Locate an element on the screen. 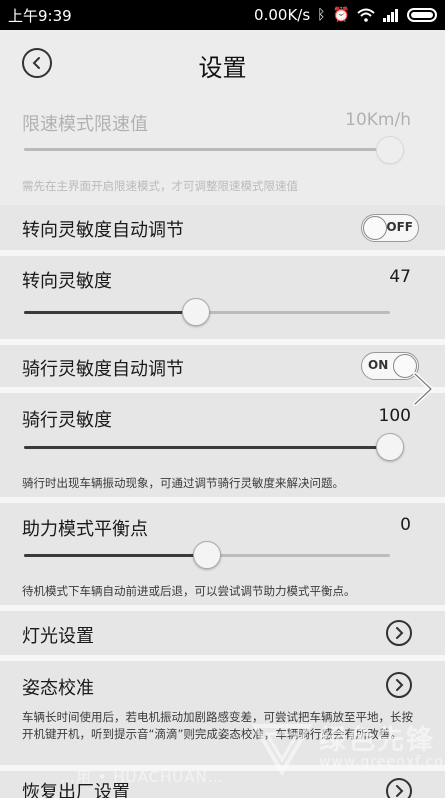 Image resolution: width=445 pixels, height=798 pixels. turn-sensitivity-slider-fill is located at coordinates (110, 312).